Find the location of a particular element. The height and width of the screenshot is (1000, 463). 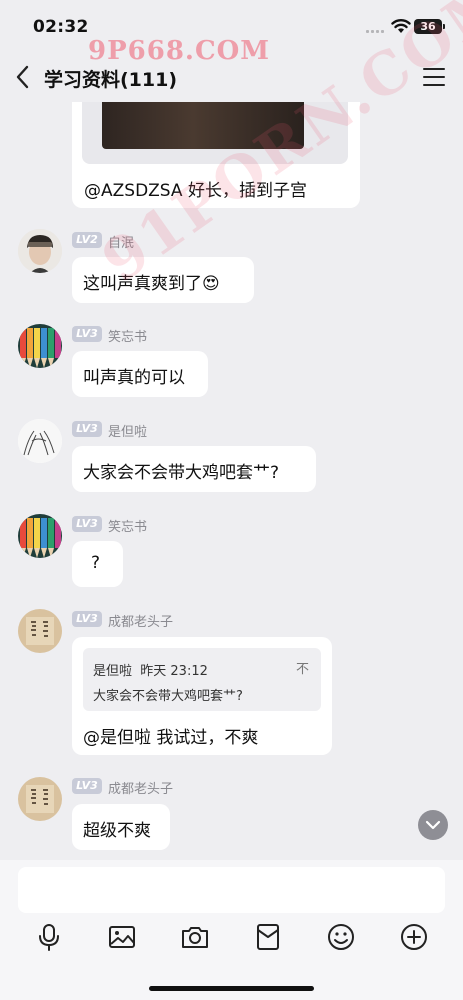

quote-header: 是但啦 昨天 23:12 is located at coordinates (150, 669).